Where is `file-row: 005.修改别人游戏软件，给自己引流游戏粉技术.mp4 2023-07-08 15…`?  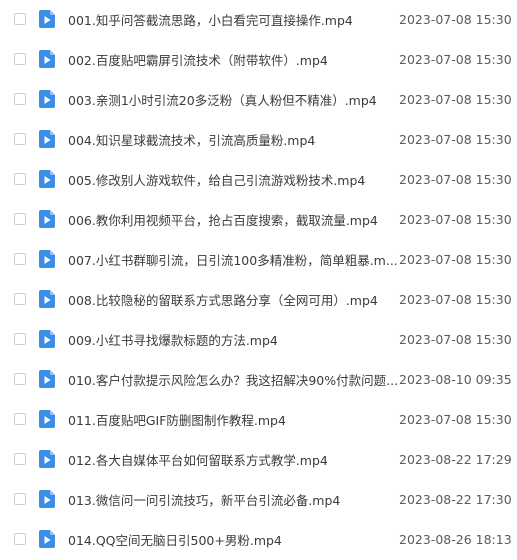 file-row: 005.修改别人游戏软件，给自己引流游戏粉技术.mp4 2023-07-08 15… is located at coordinates (258, 179).